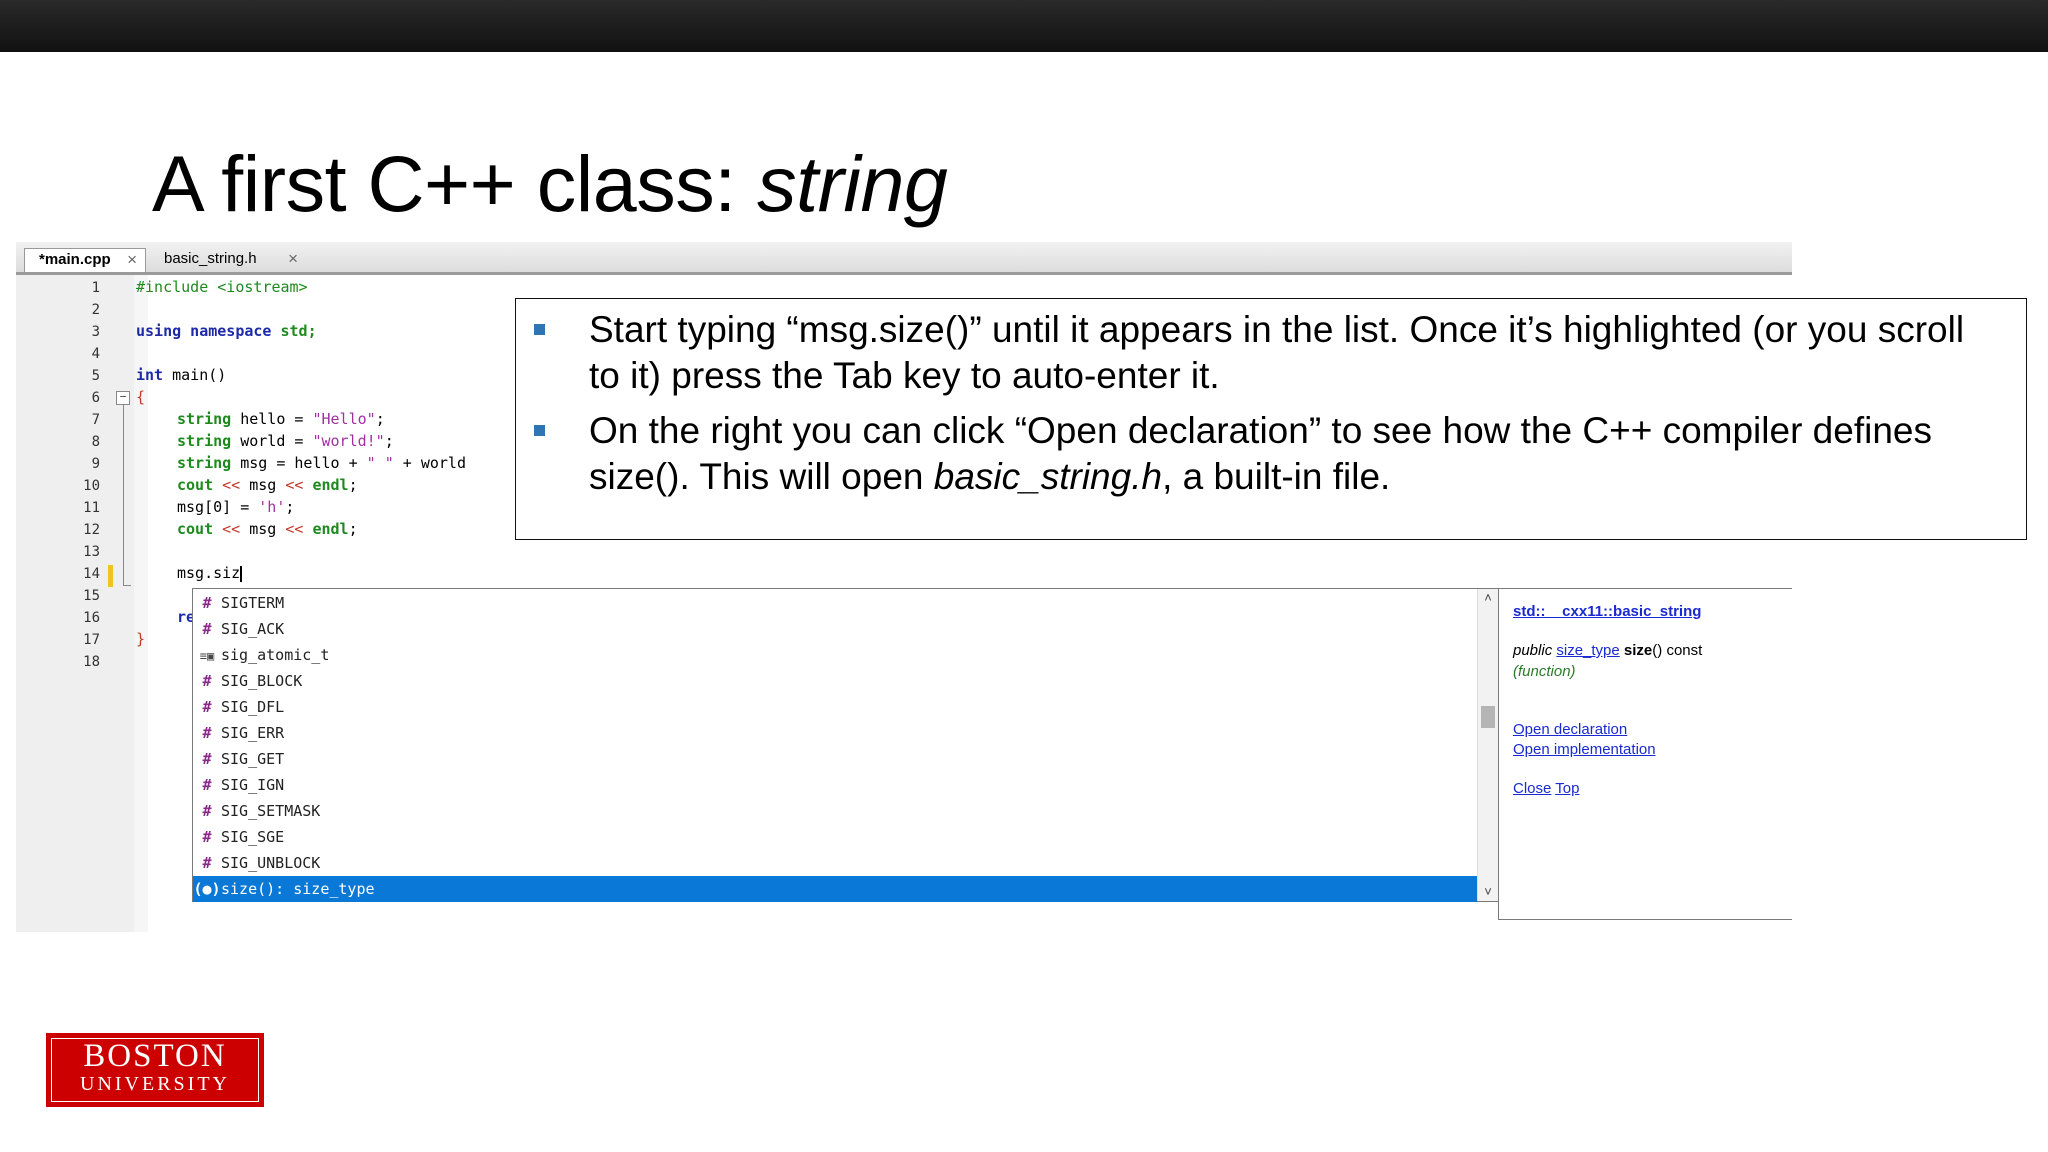  Describe the element at coordinates (835, 629) in the screenshot. I see `autocomplete-item: # SIG_ACK` at that location.